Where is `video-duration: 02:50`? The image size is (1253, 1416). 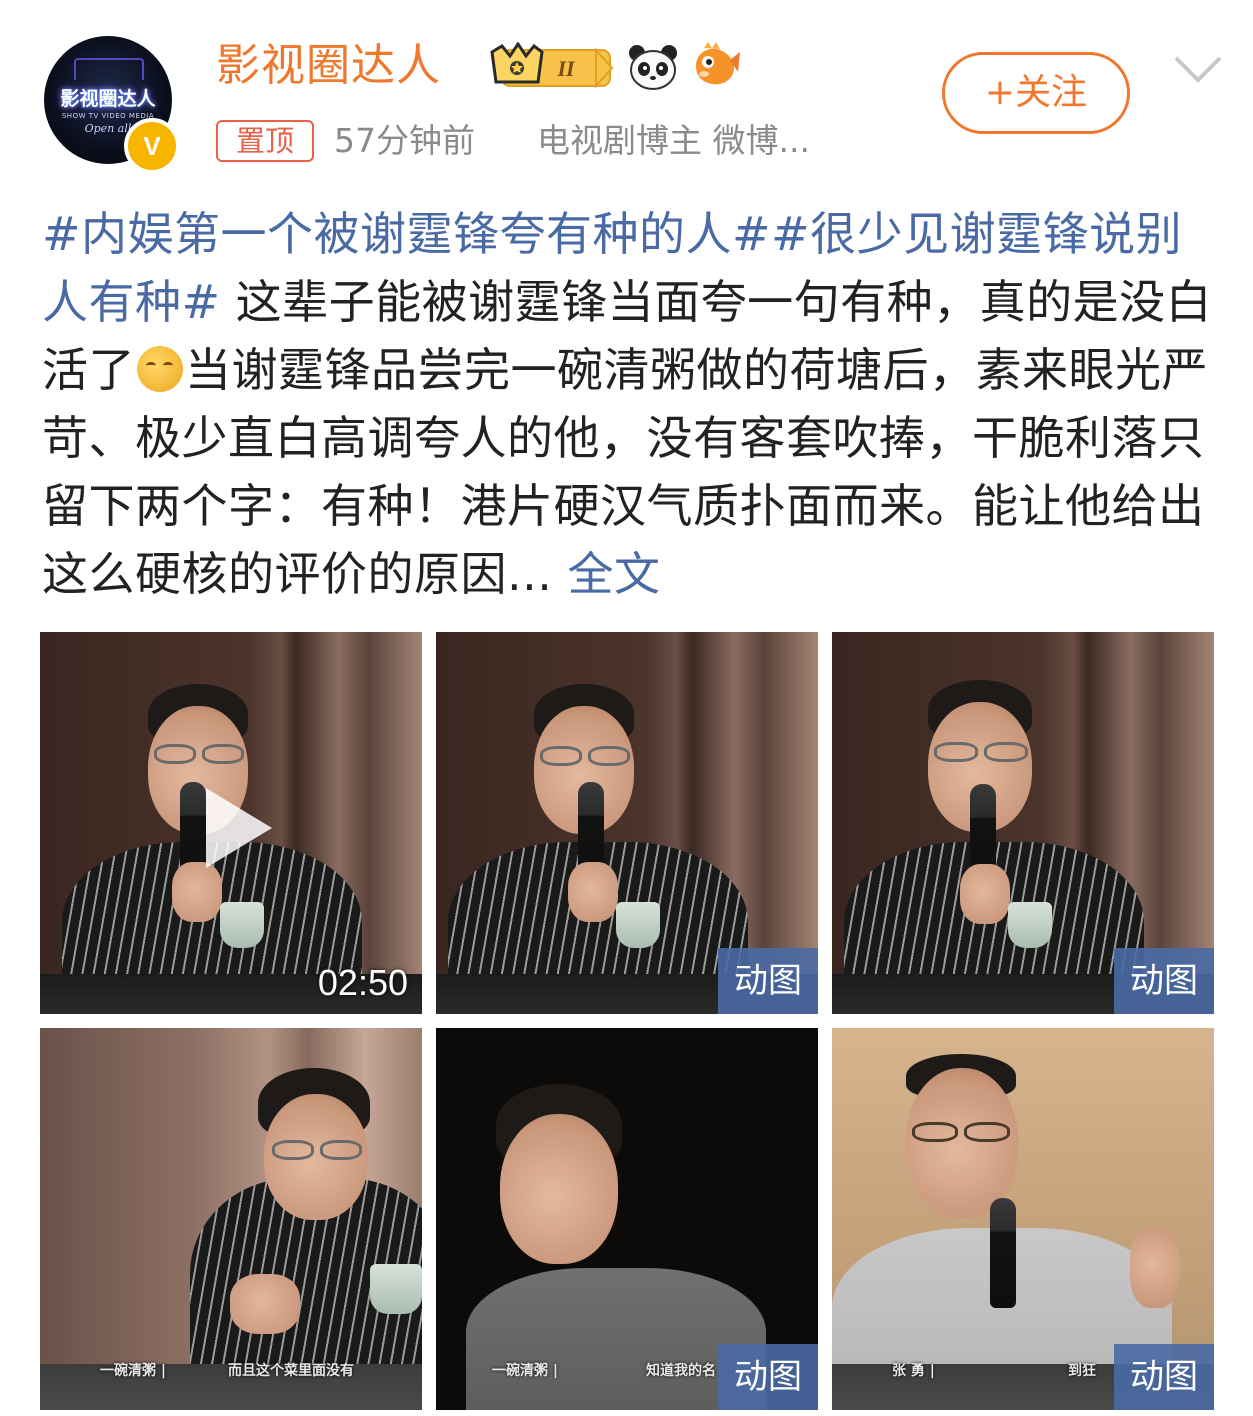
video-duration: 02:50 is located at coordinates (362, 982).